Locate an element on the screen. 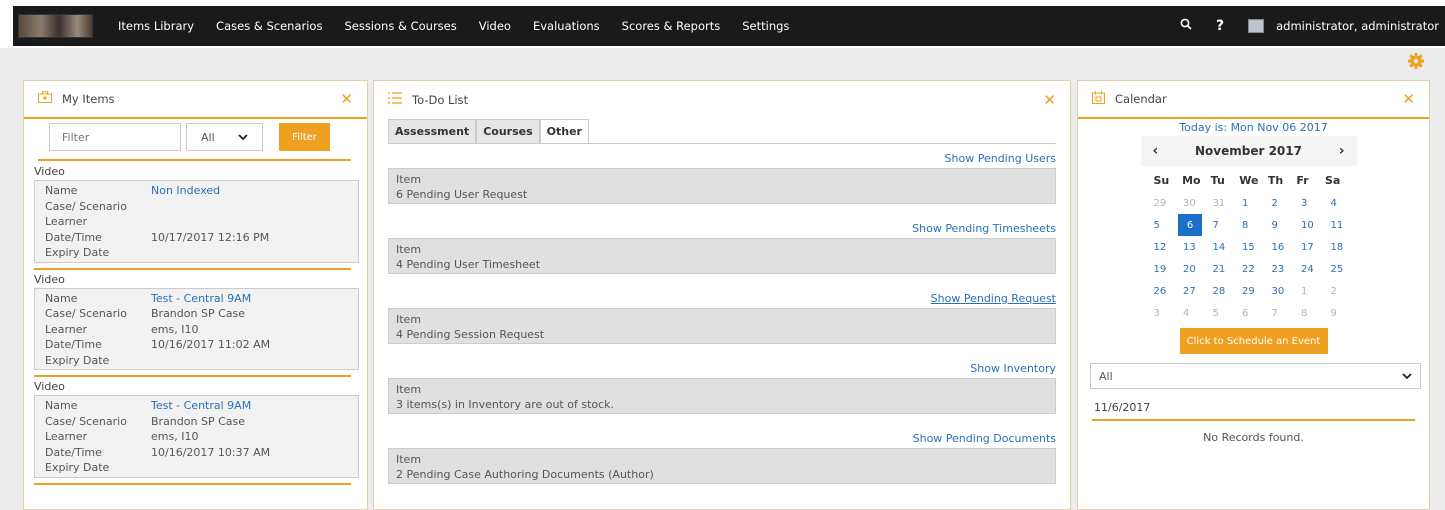 This screenshot has width=1445, height=510. calendar-day: 23 is located at coordinates (1287, 269).